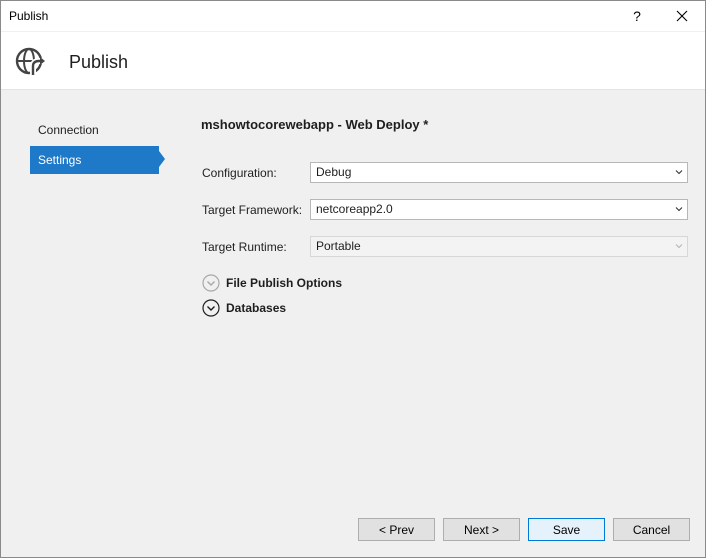 Image resolution: width=706 pixels, height=558 pixels. I want to click on window-title: Publish, so click(29, 16).